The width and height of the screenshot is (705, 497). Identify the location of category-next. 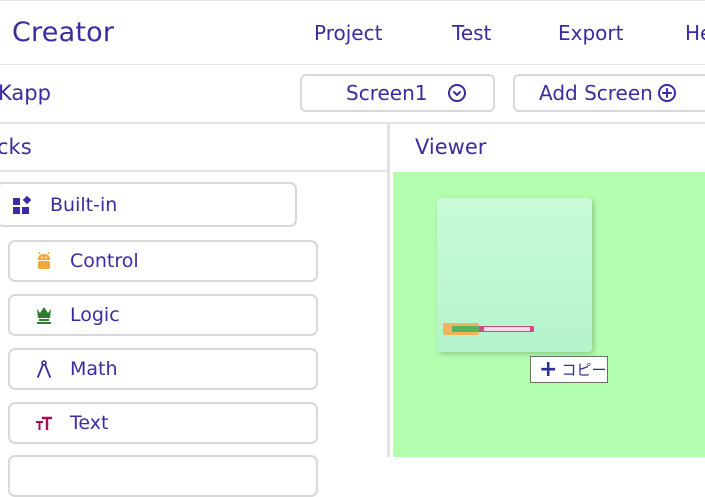
(163, 476).